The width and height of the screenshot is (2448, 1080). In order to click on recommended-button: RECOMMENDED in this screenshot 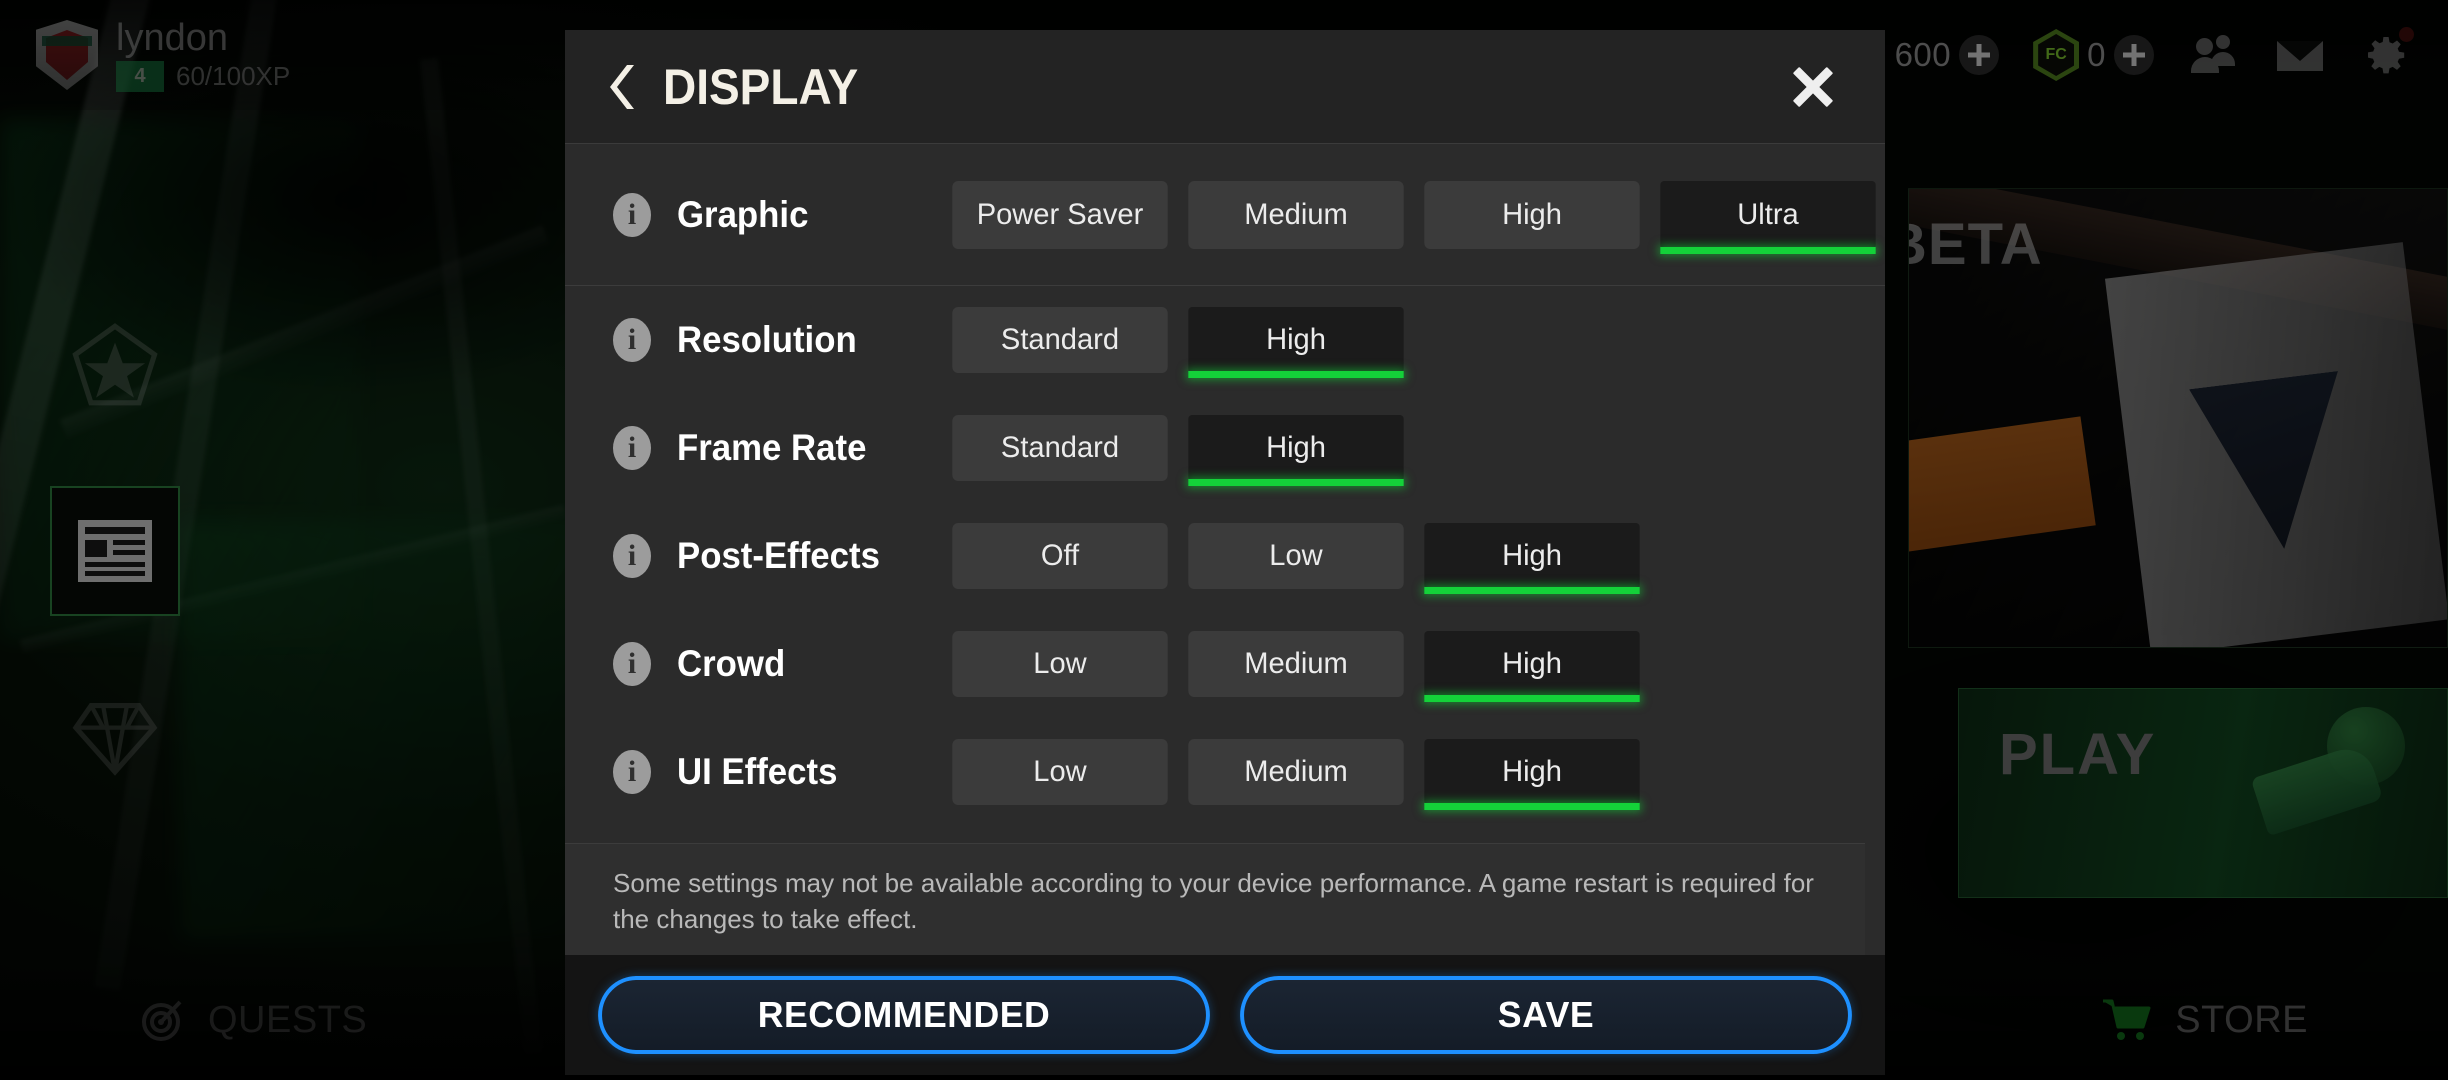, I will do `click(904, 1015)`.